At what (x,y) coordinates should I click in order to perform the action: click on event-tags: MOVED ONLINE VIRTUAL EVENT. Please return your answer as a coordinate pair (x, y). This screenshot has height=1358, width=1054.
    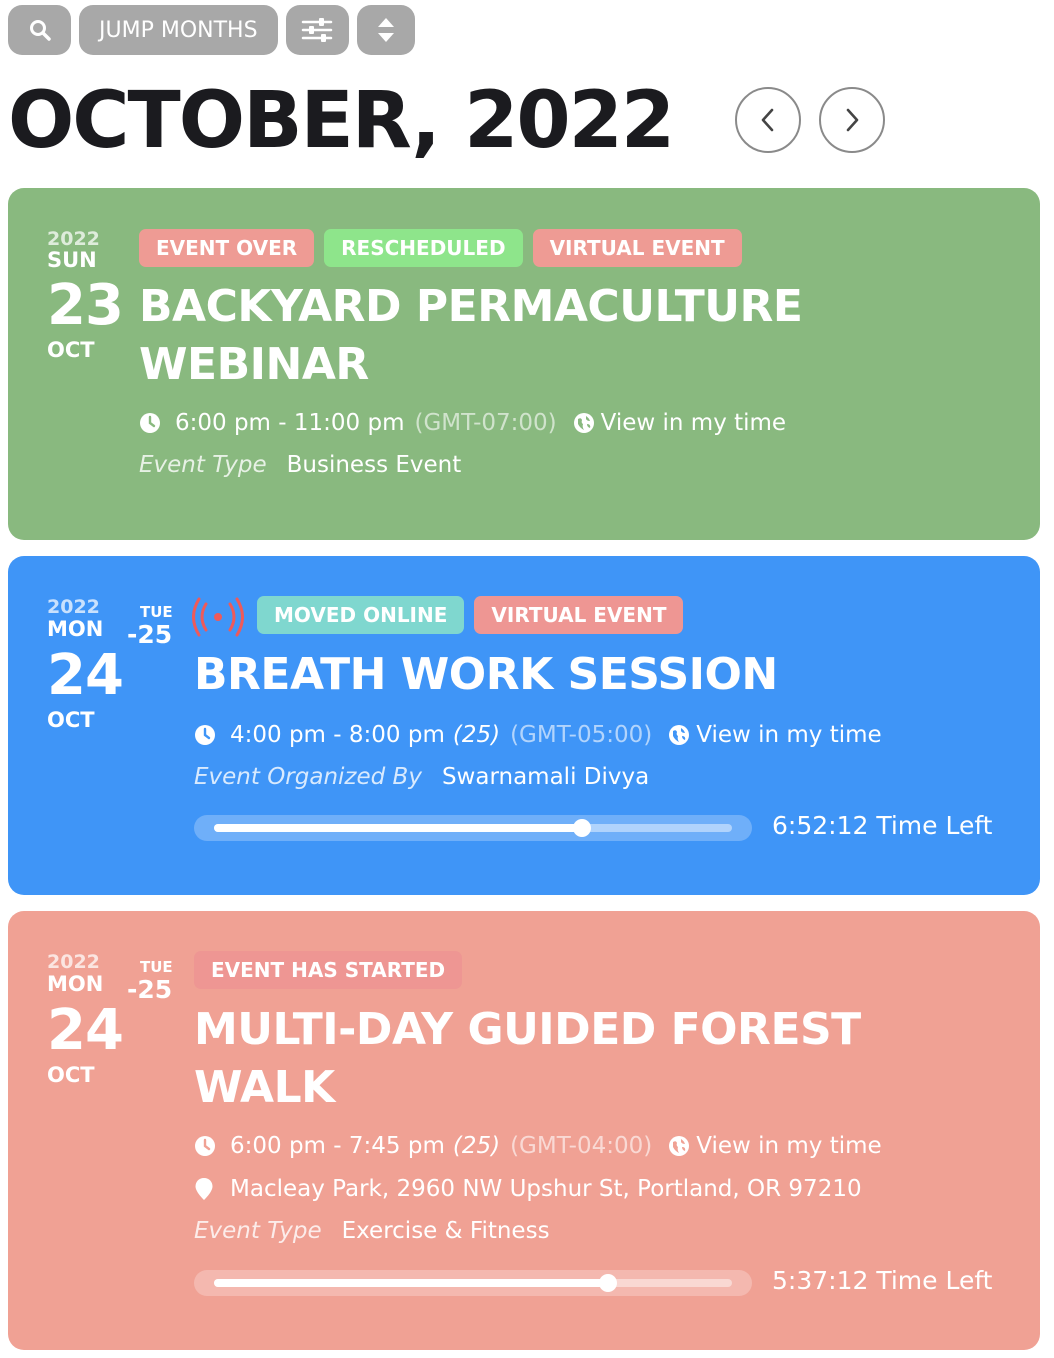
    Looking at the image, I should click on (470, 615).